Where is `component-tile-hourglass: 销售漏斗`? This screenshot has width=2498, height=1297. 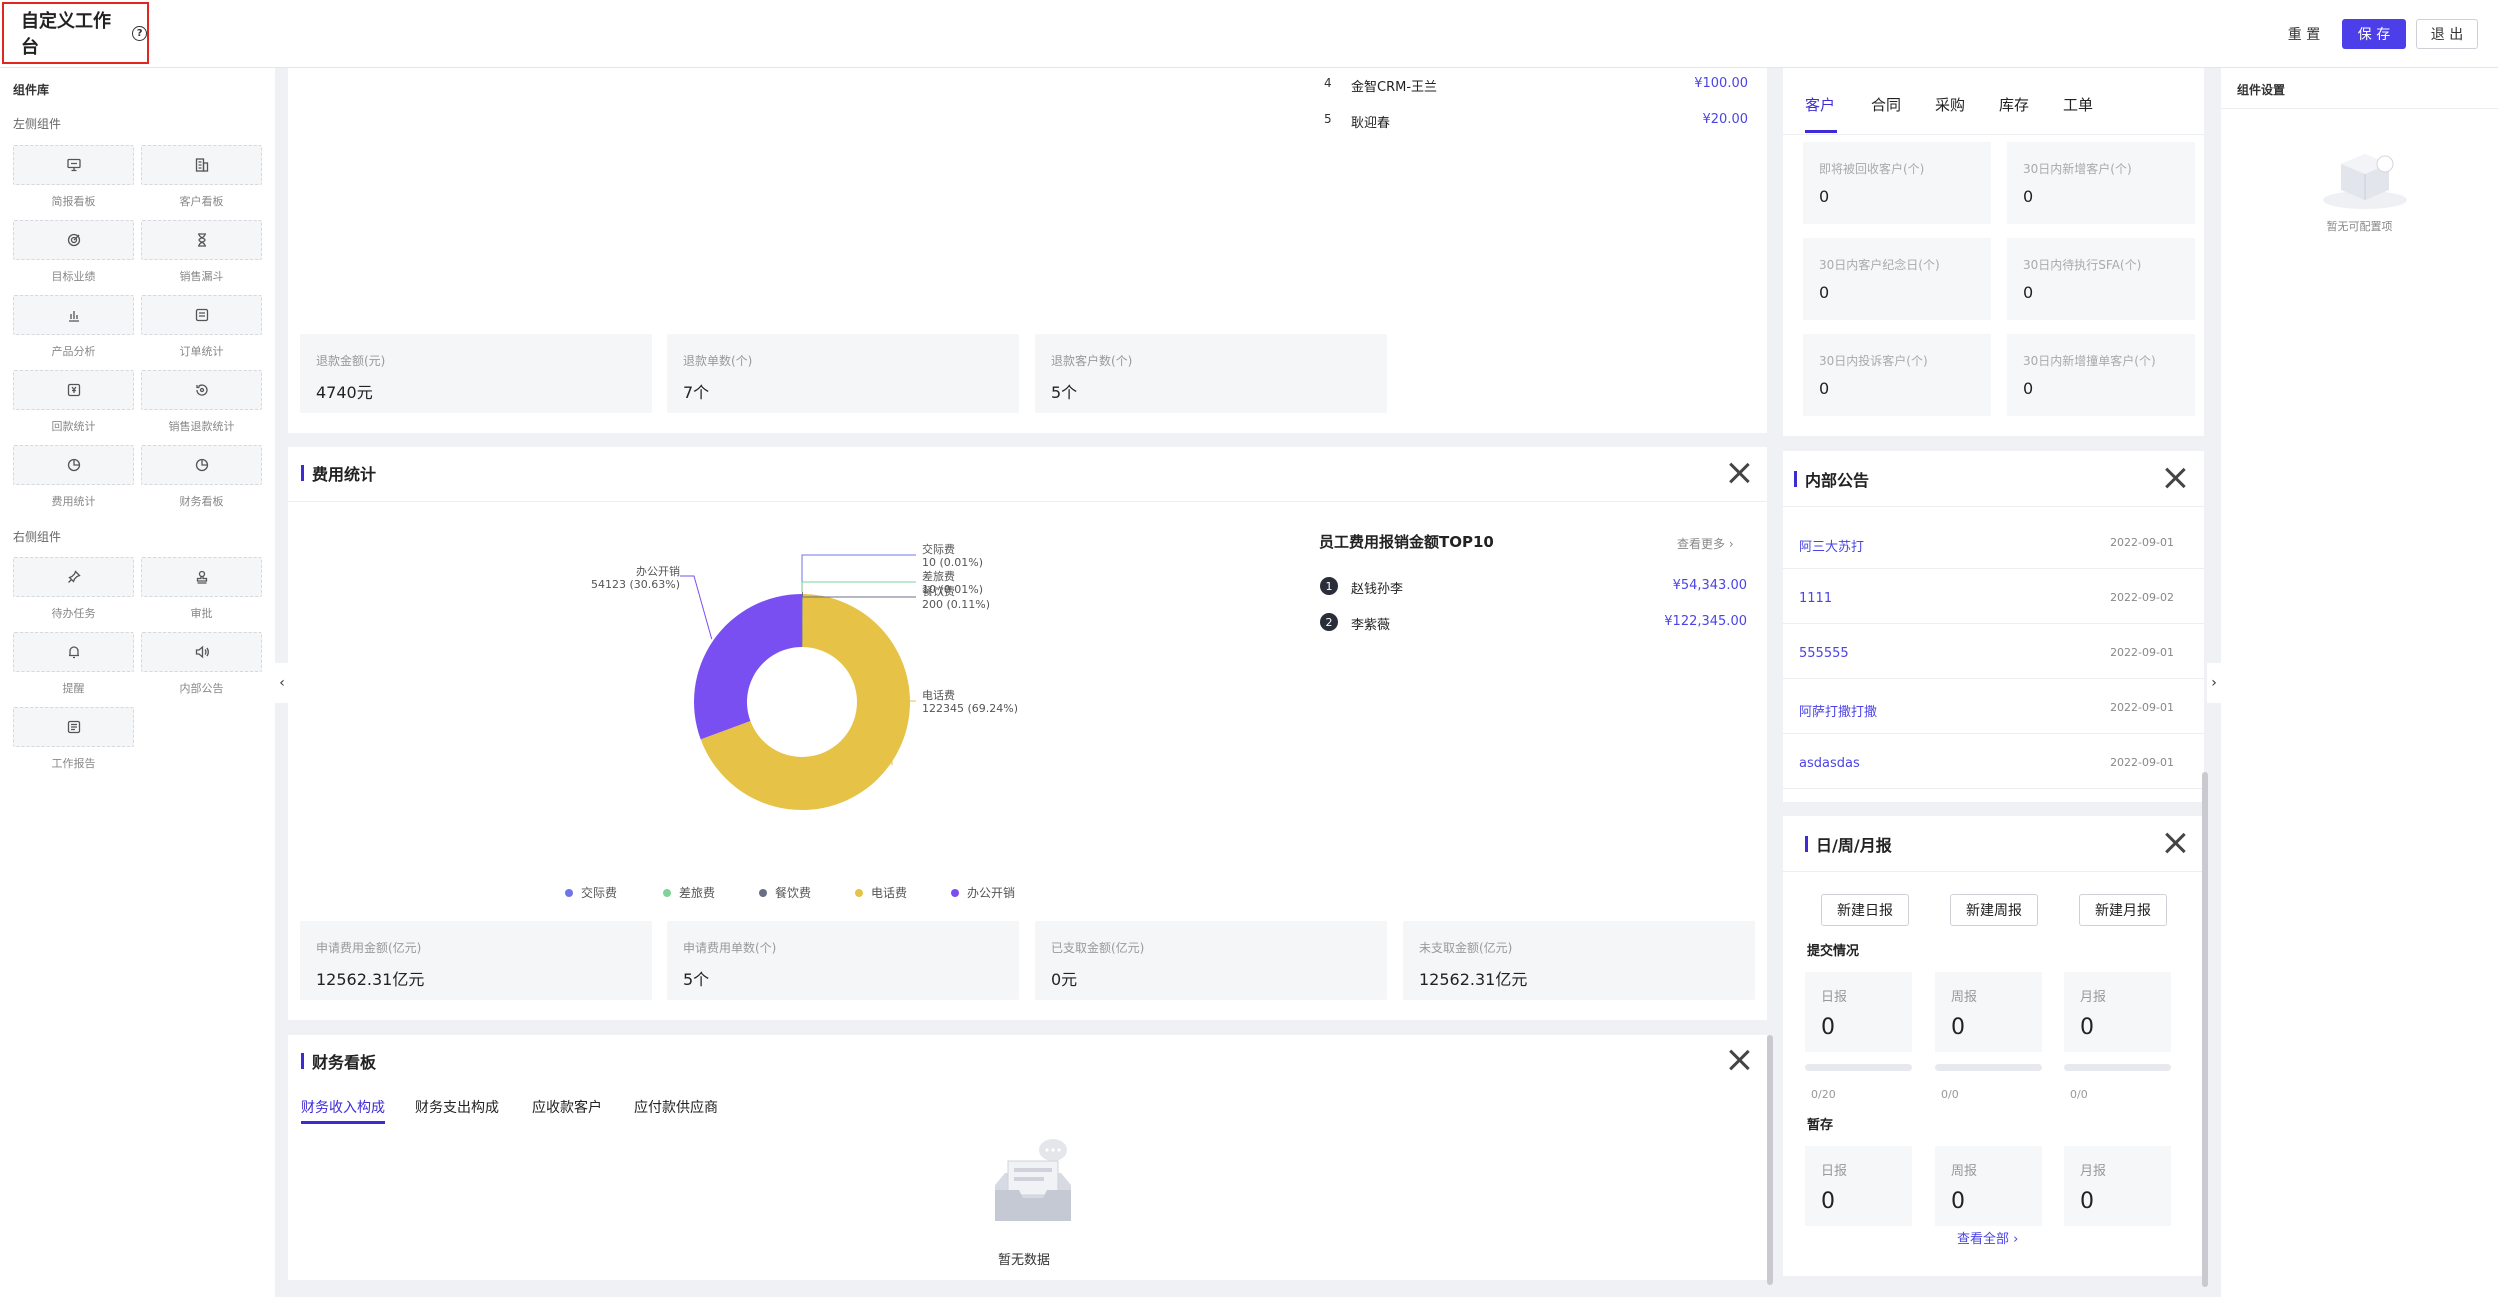
component-tile-hourglass: 销售漏斗 is located at coordinates (201, 252).